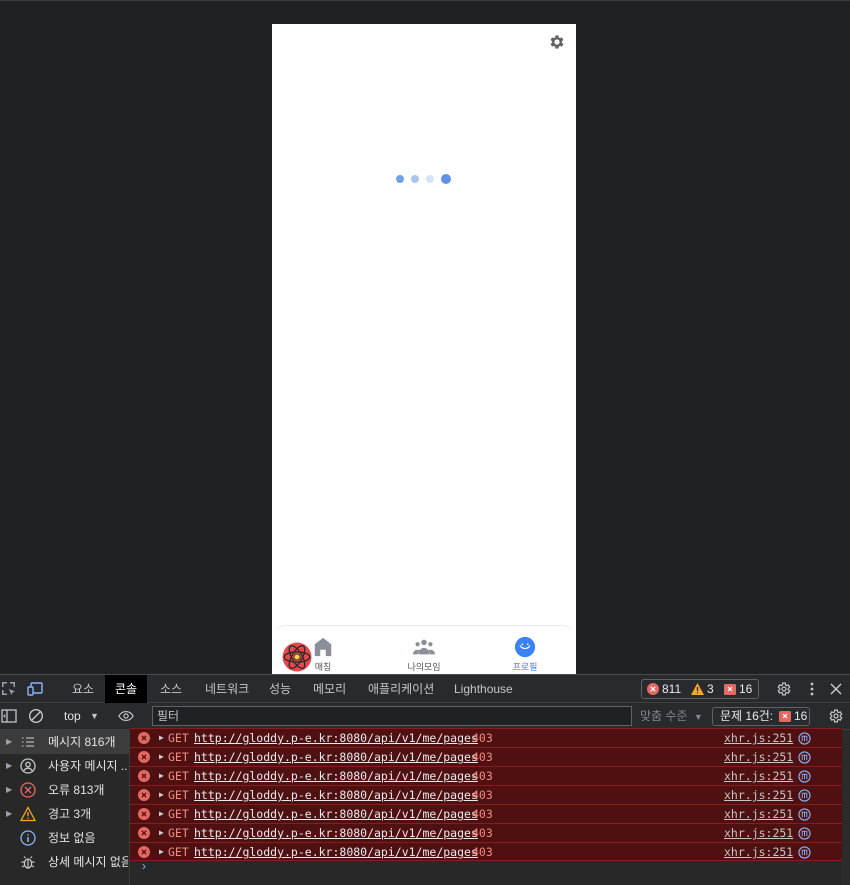 This screenshot has height=885, width=850. Describe the element at coordinates (35, 689) in the screenshot. I see `device-toolbar-icon` at that location.